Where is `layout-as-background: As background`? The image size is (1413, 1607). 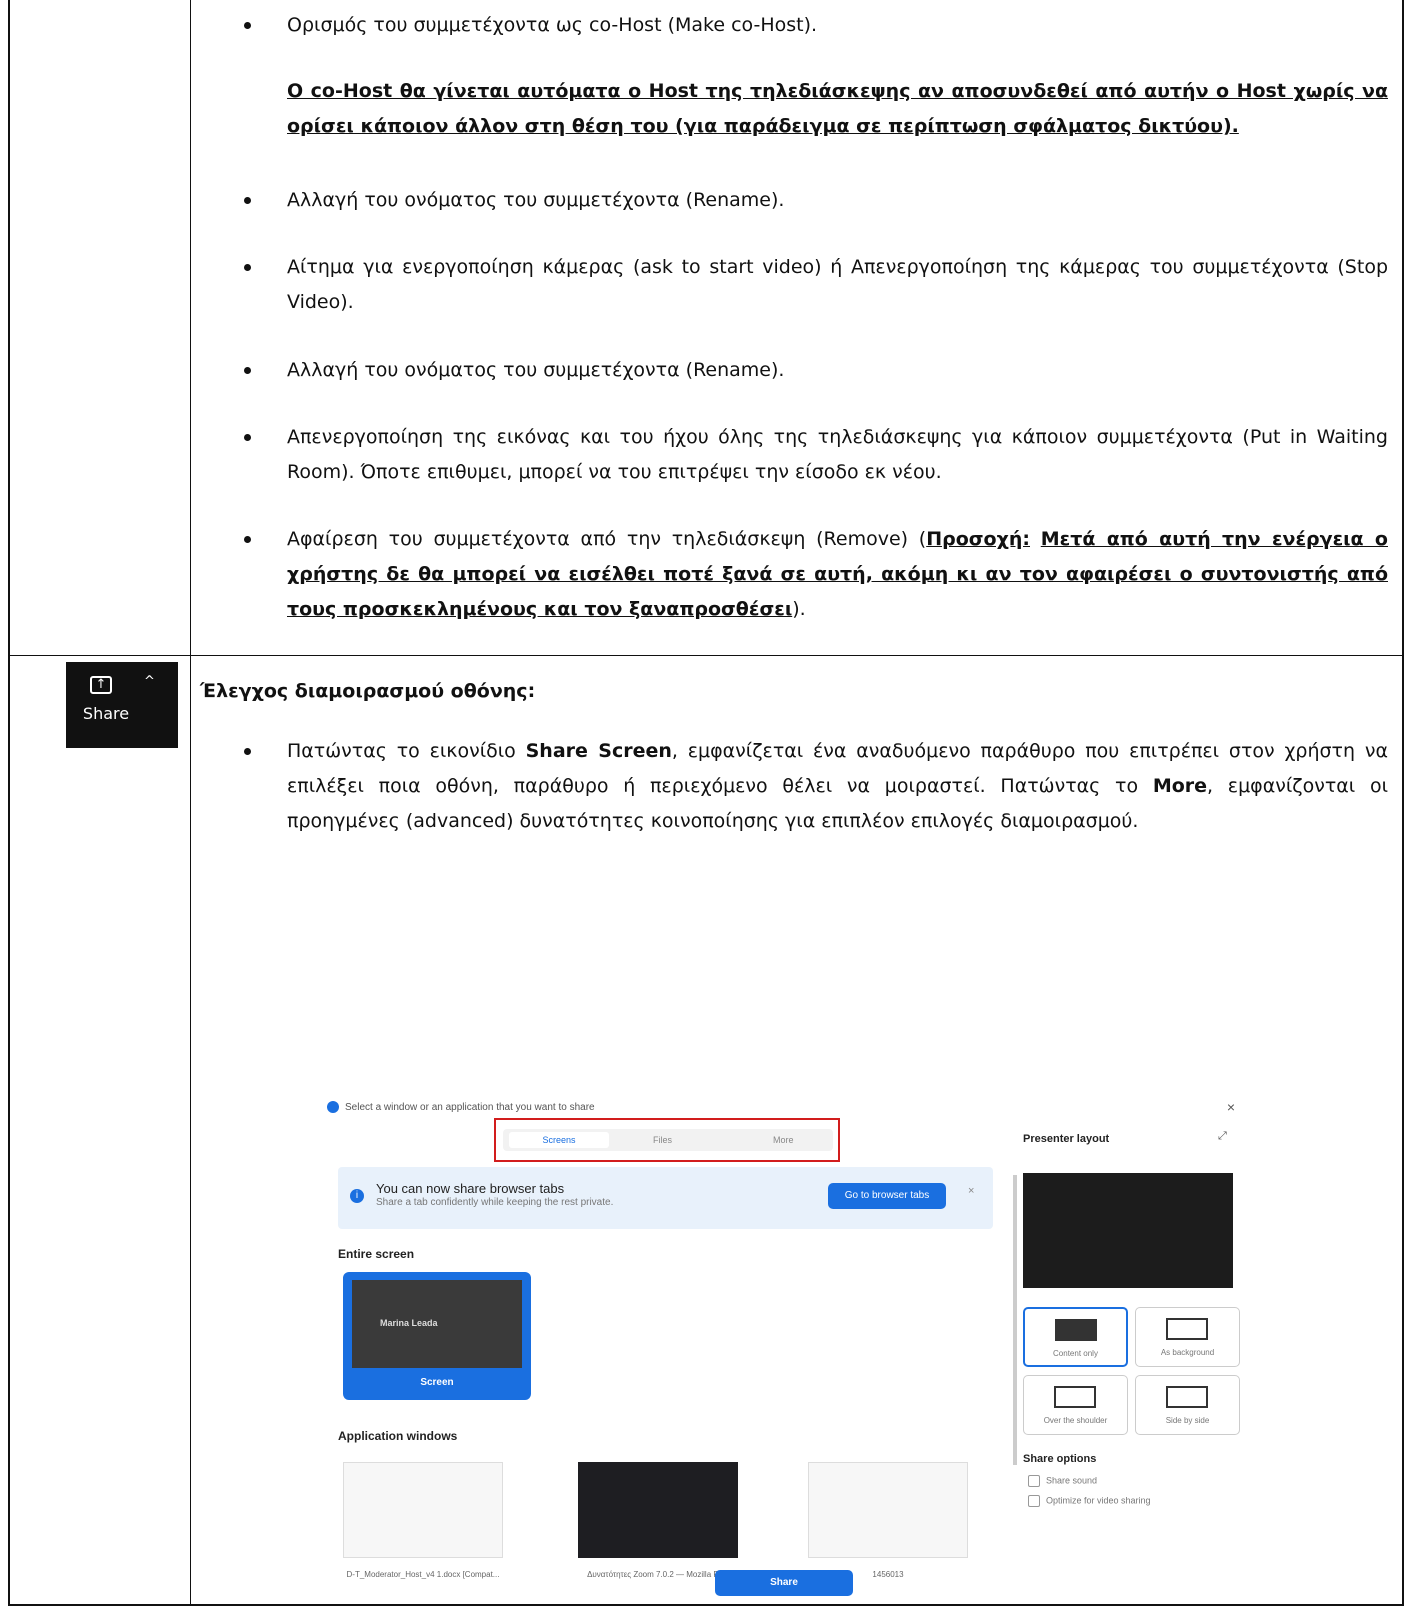
layout-as-background: As background is located at coordinates (1187, 1337).